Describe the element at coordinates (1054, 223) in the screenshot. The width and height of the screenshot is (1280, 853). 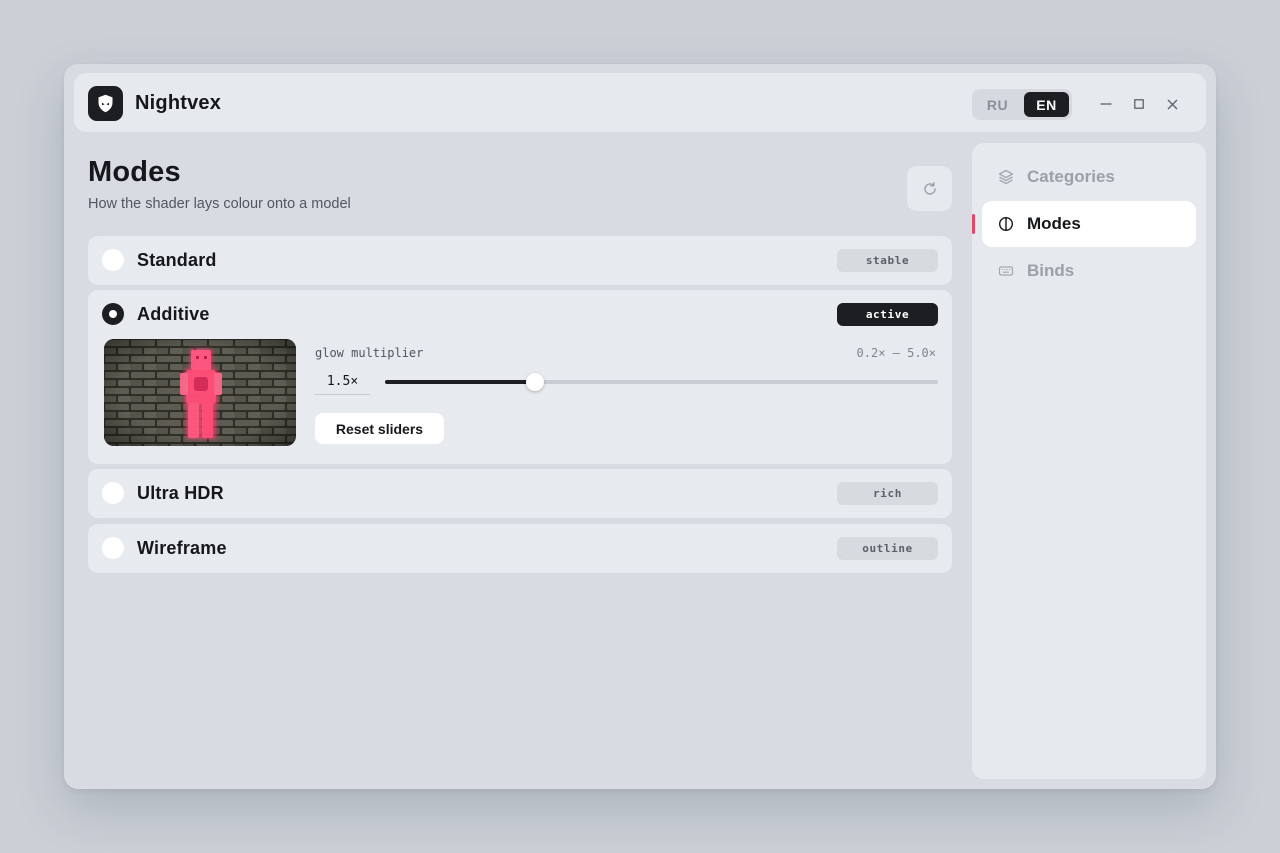
I see `sidebar-item-label: Modes` at that location.